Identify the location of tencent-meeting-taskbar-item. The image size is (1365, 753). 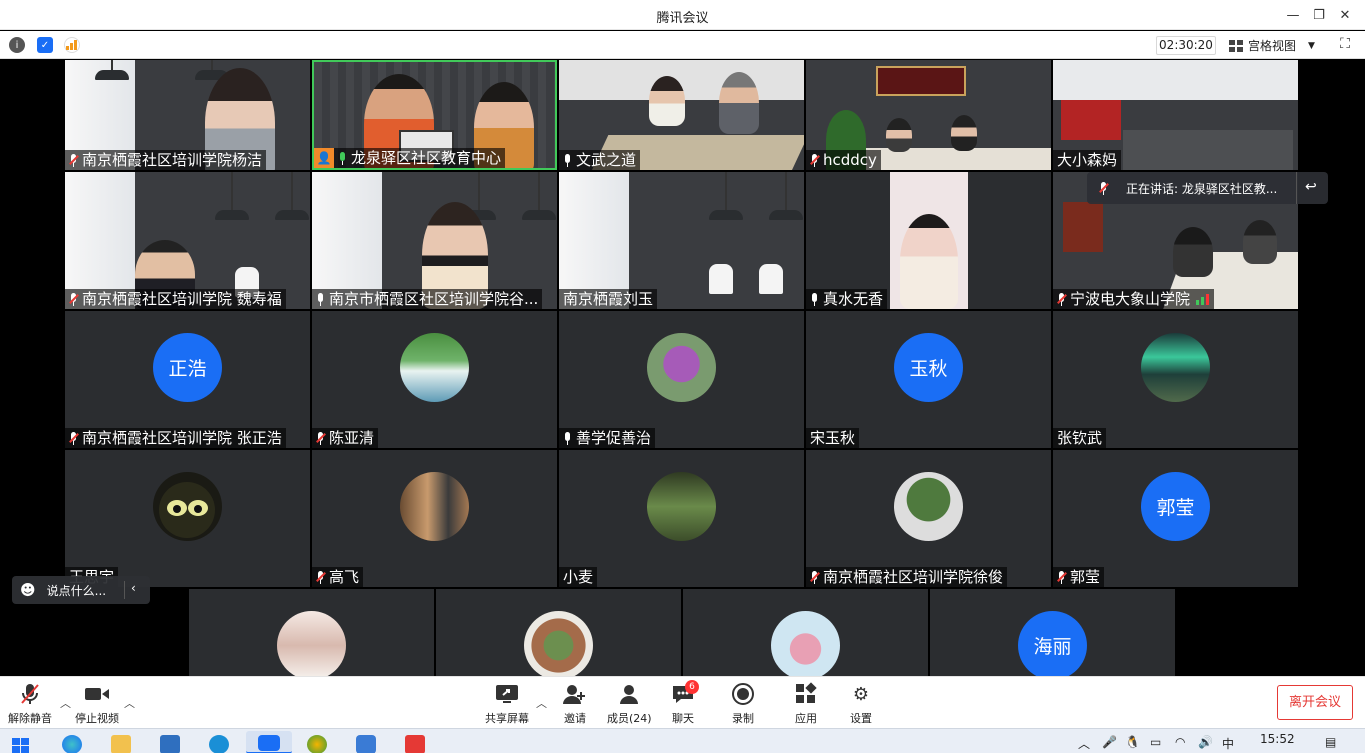
(269, 742).